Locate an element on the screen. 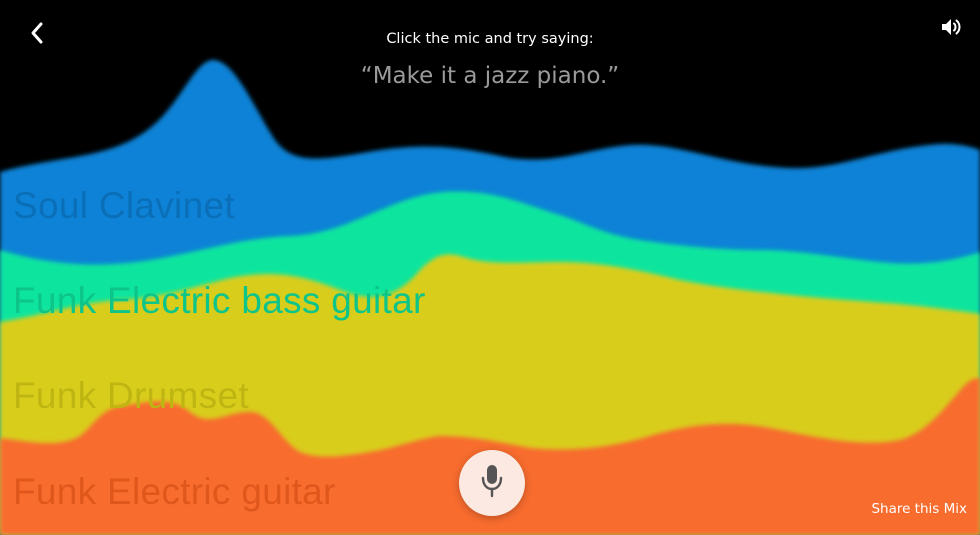  speaker-icon is located at coordinates (951, 29).